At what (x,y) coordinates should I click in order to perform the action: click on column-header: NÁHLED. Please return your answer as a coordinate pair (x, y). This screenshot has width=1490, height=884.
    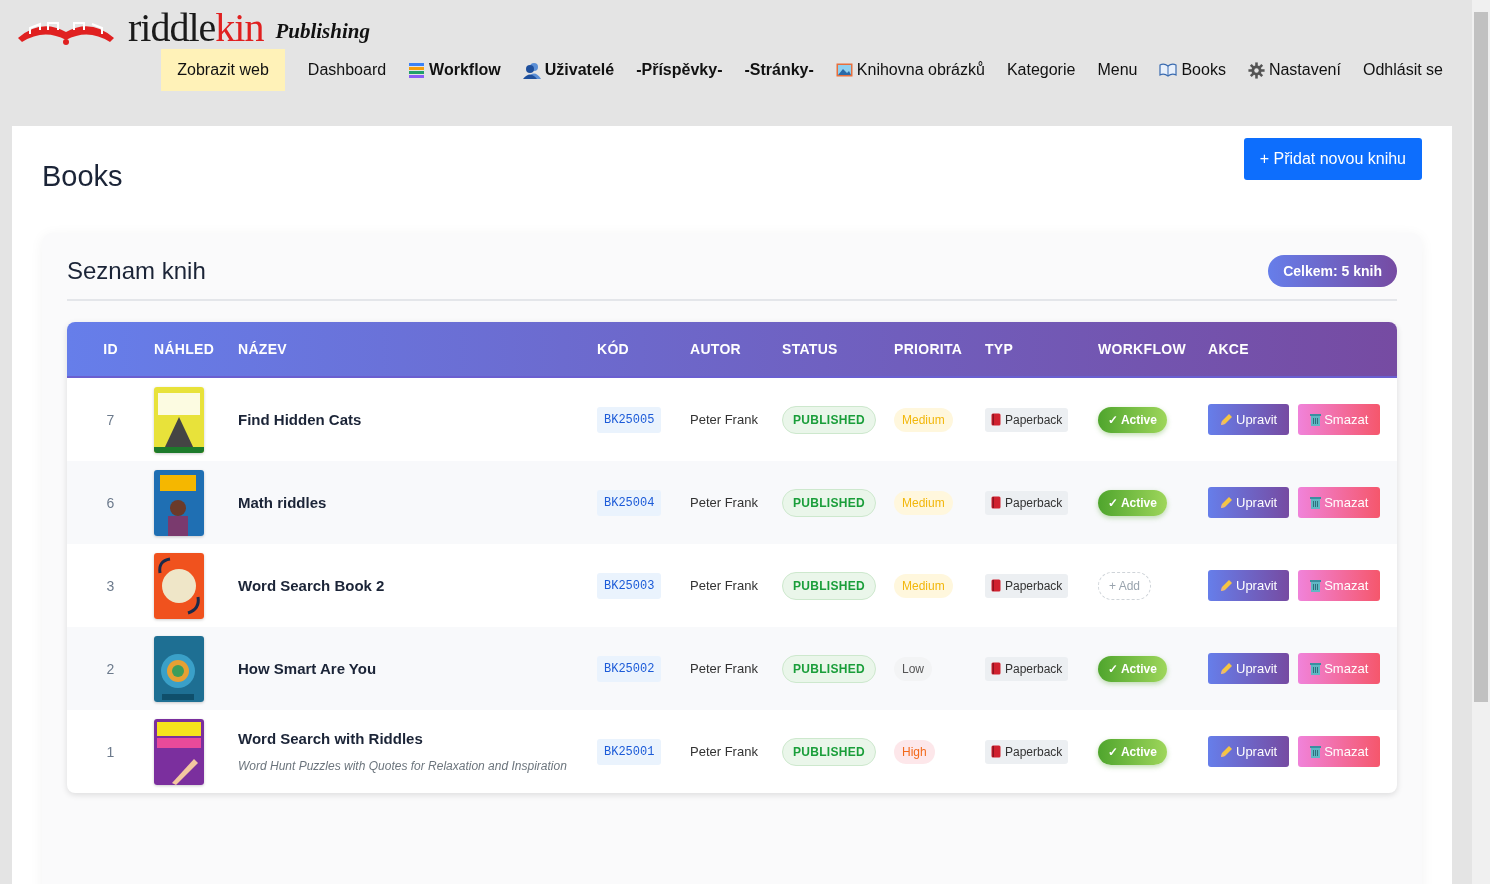
    Looking at the image, I should click on (185, 349).